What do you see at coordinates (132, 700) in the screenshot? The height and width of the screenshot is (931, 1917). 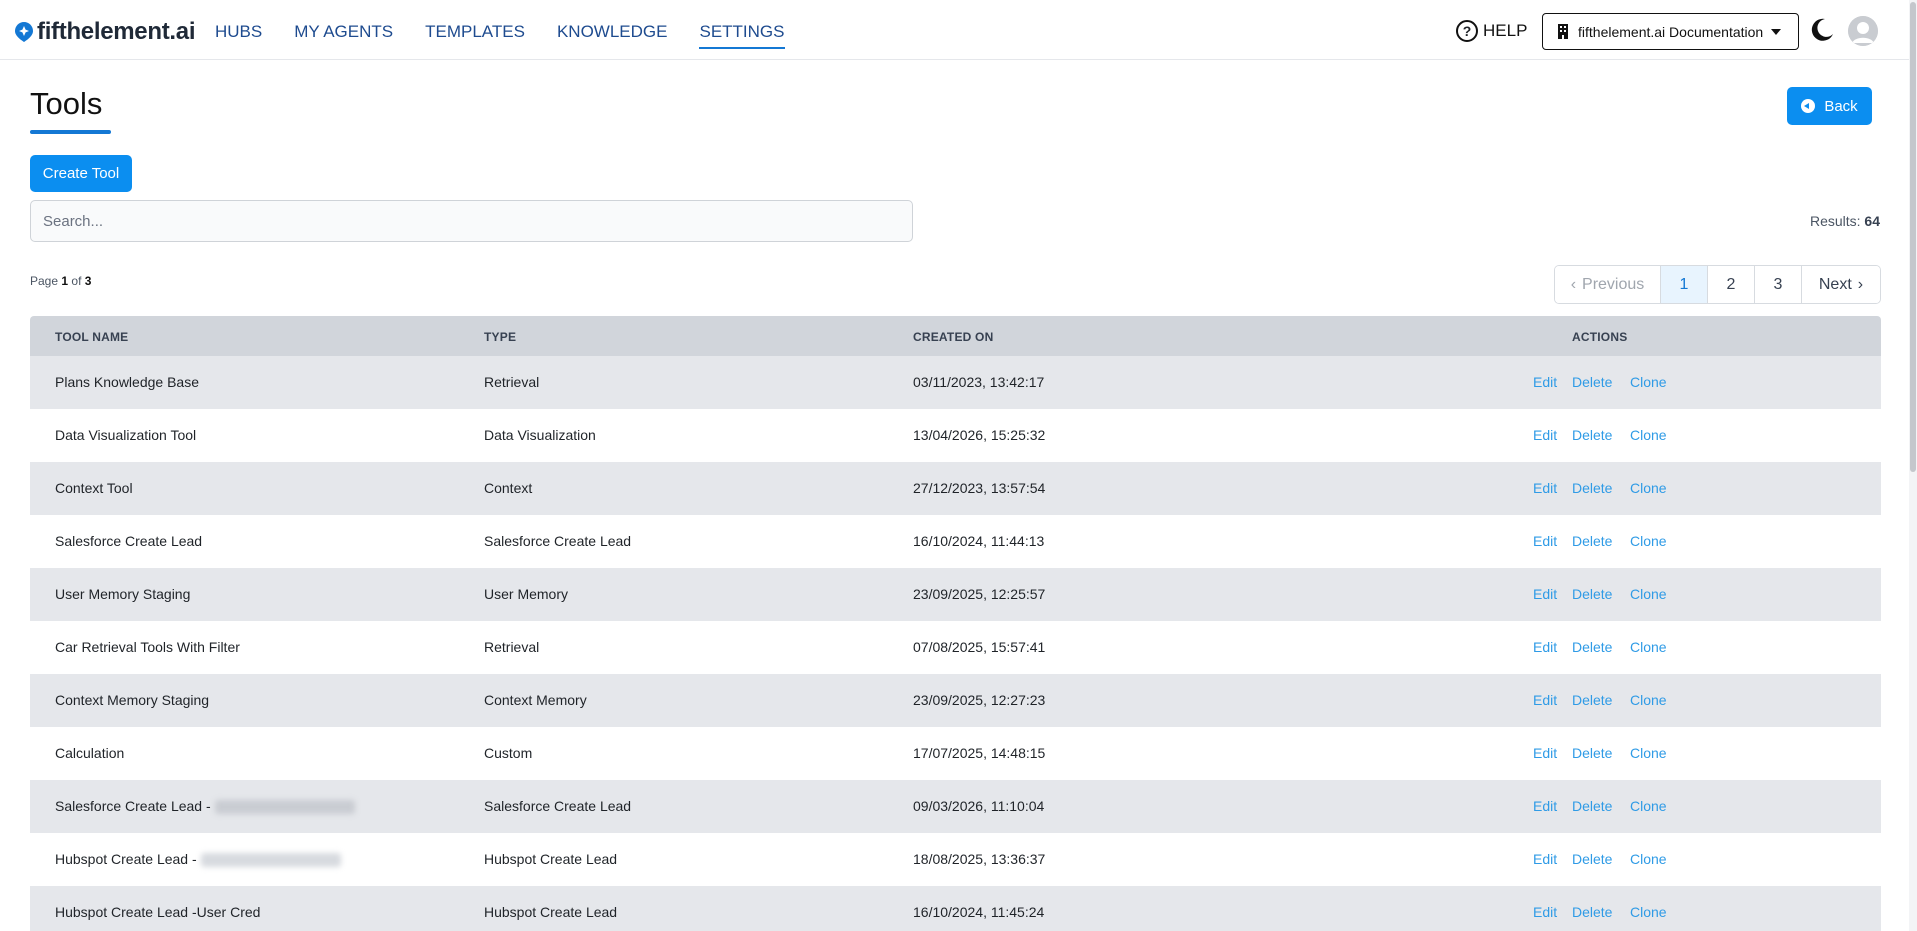 I see `tool-name-cell: Context Memory Staging` at bounding box center [132, 700].